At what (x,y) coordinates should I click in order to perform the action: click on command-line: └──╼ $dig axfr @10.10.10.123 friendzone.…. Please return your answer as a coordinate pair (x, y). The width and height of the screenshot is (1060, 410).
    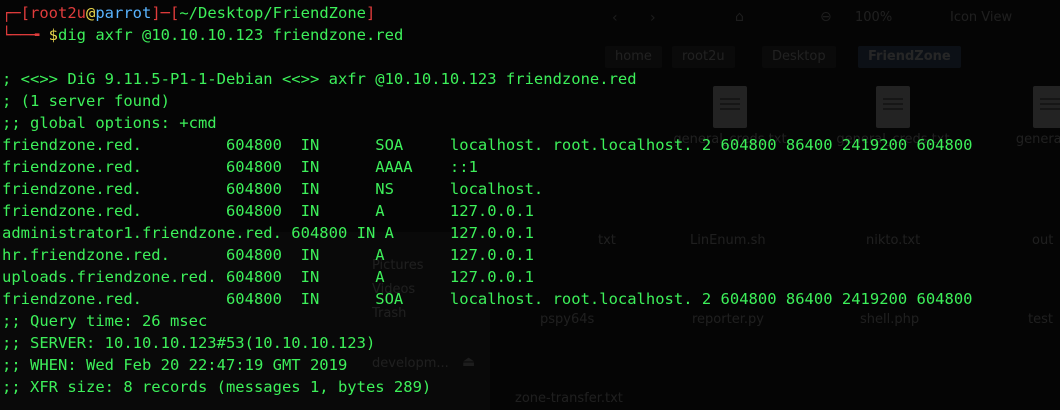
    Looking at the image, I should click on (202, 35).